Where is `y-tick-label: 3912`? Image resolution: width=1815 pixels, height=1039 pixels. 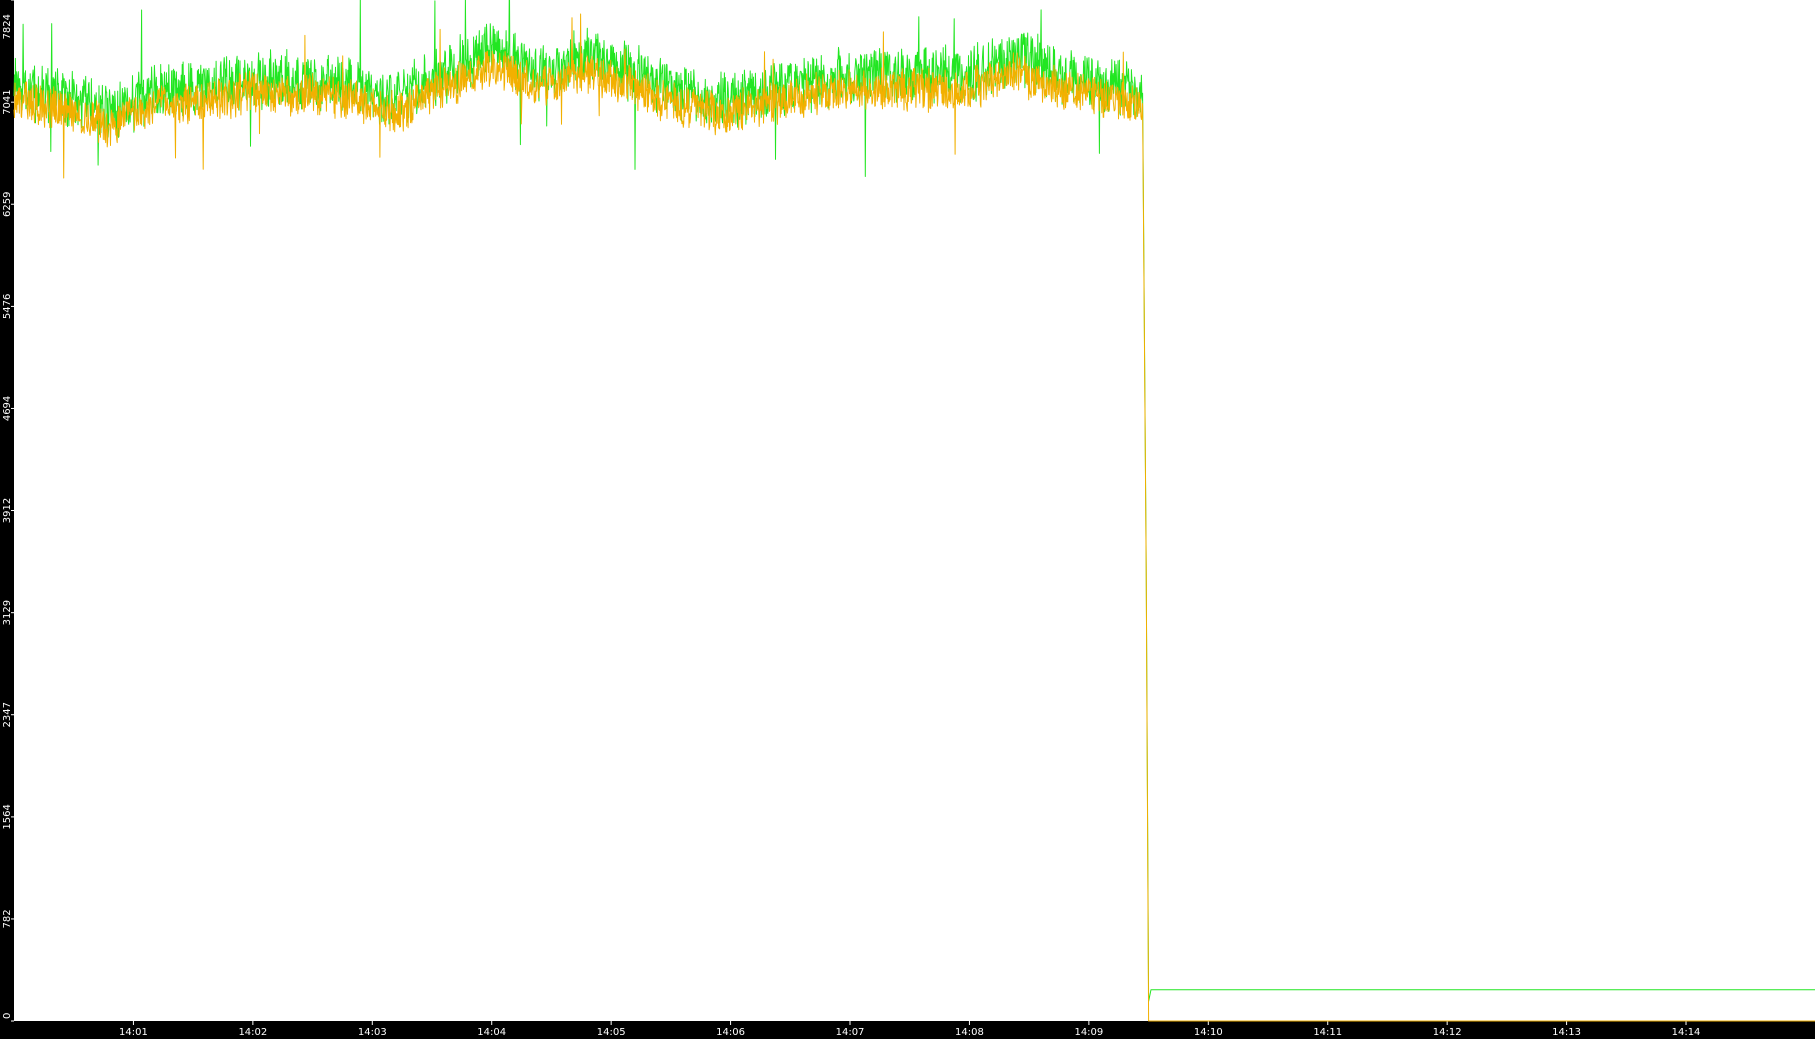 y-tick-label: 3912 is located at coordinates (7, 510).